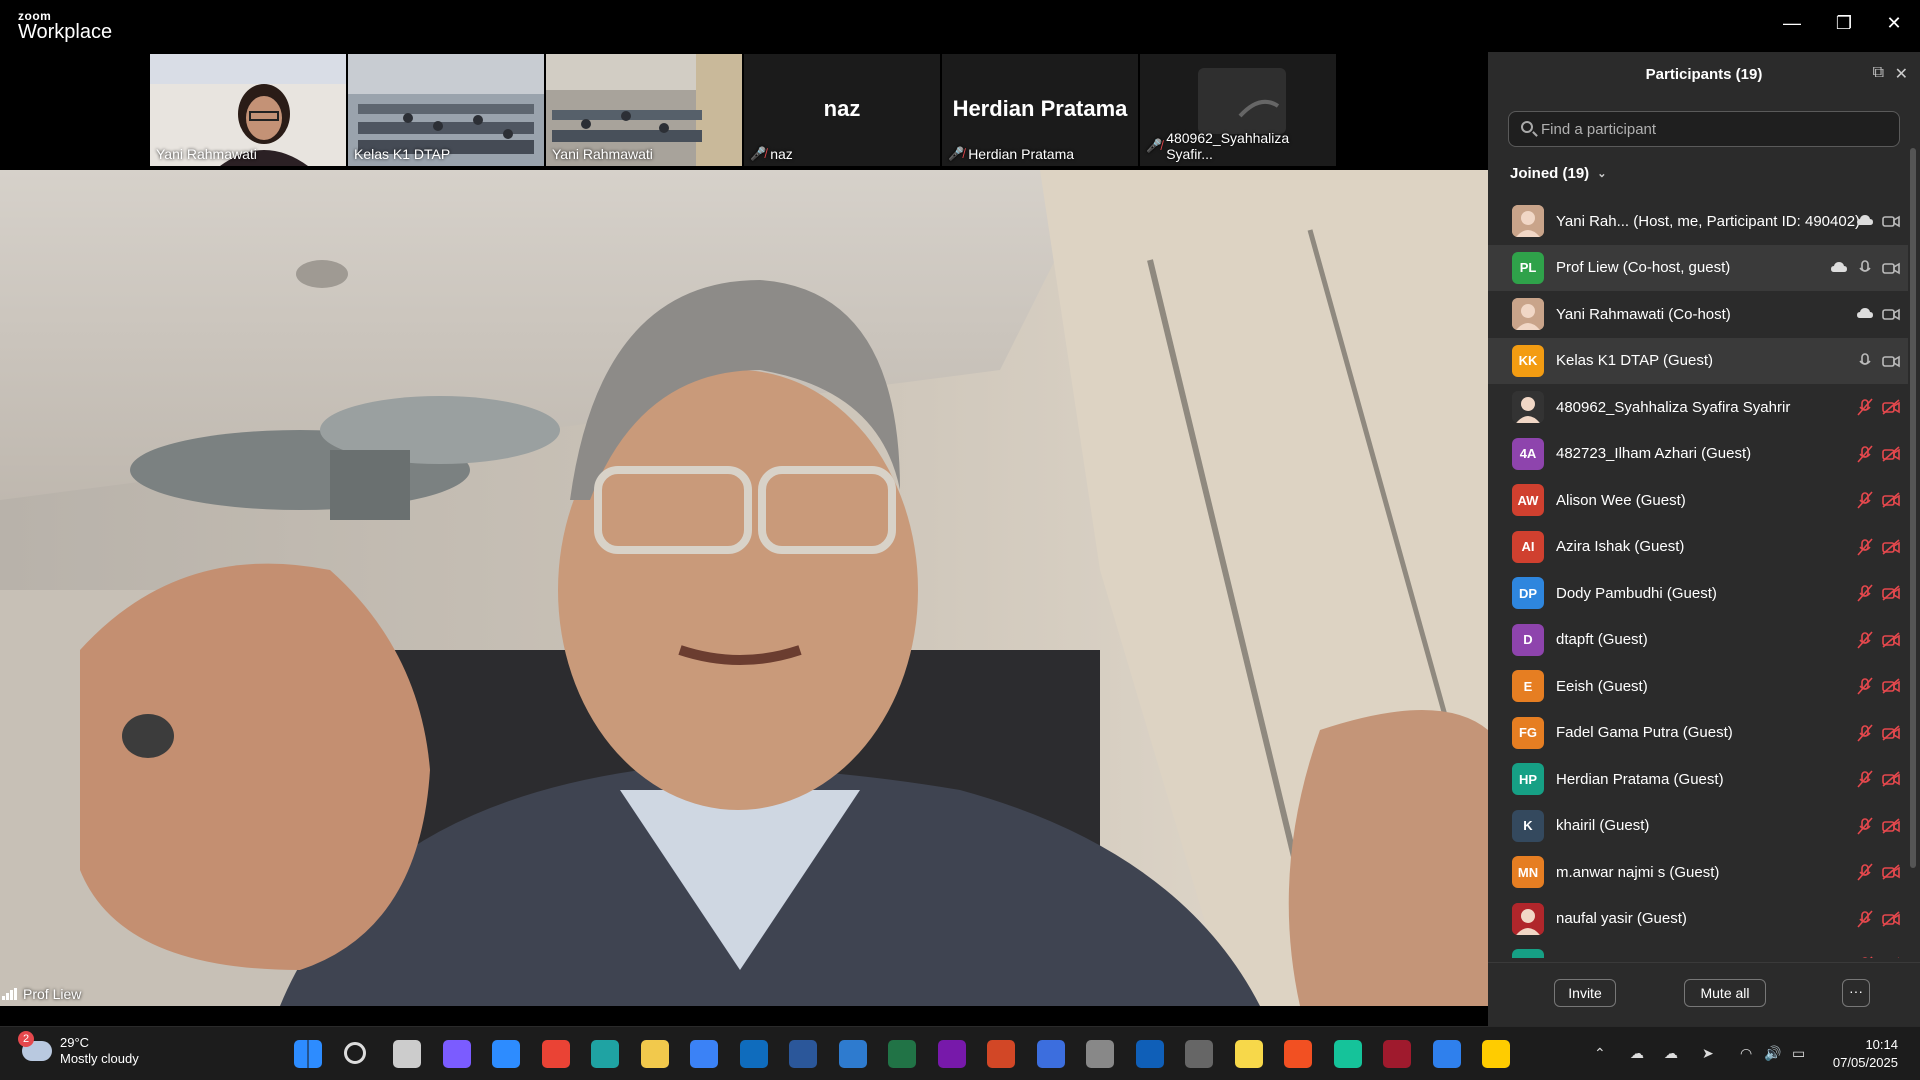  Describe the element at coordinates (1496, 1054) in the screenshot. I see `notes-icon` at that location.